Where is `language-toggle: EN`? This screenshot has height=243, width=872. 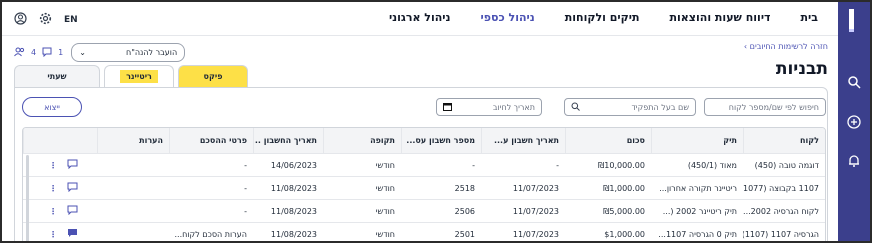 language-toggle: EN is located at coordinates (71, 20).